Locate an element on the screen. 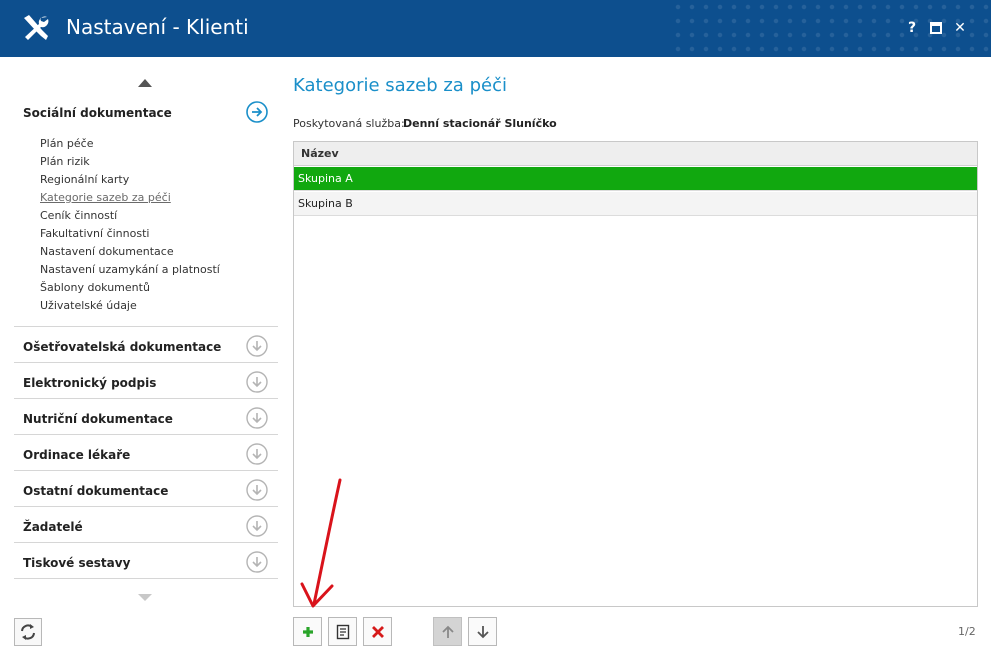 Image resolution: width=991 pixels, height=658 pixels. table-cell-name: Skupina A is located at coordinates (325, 178).